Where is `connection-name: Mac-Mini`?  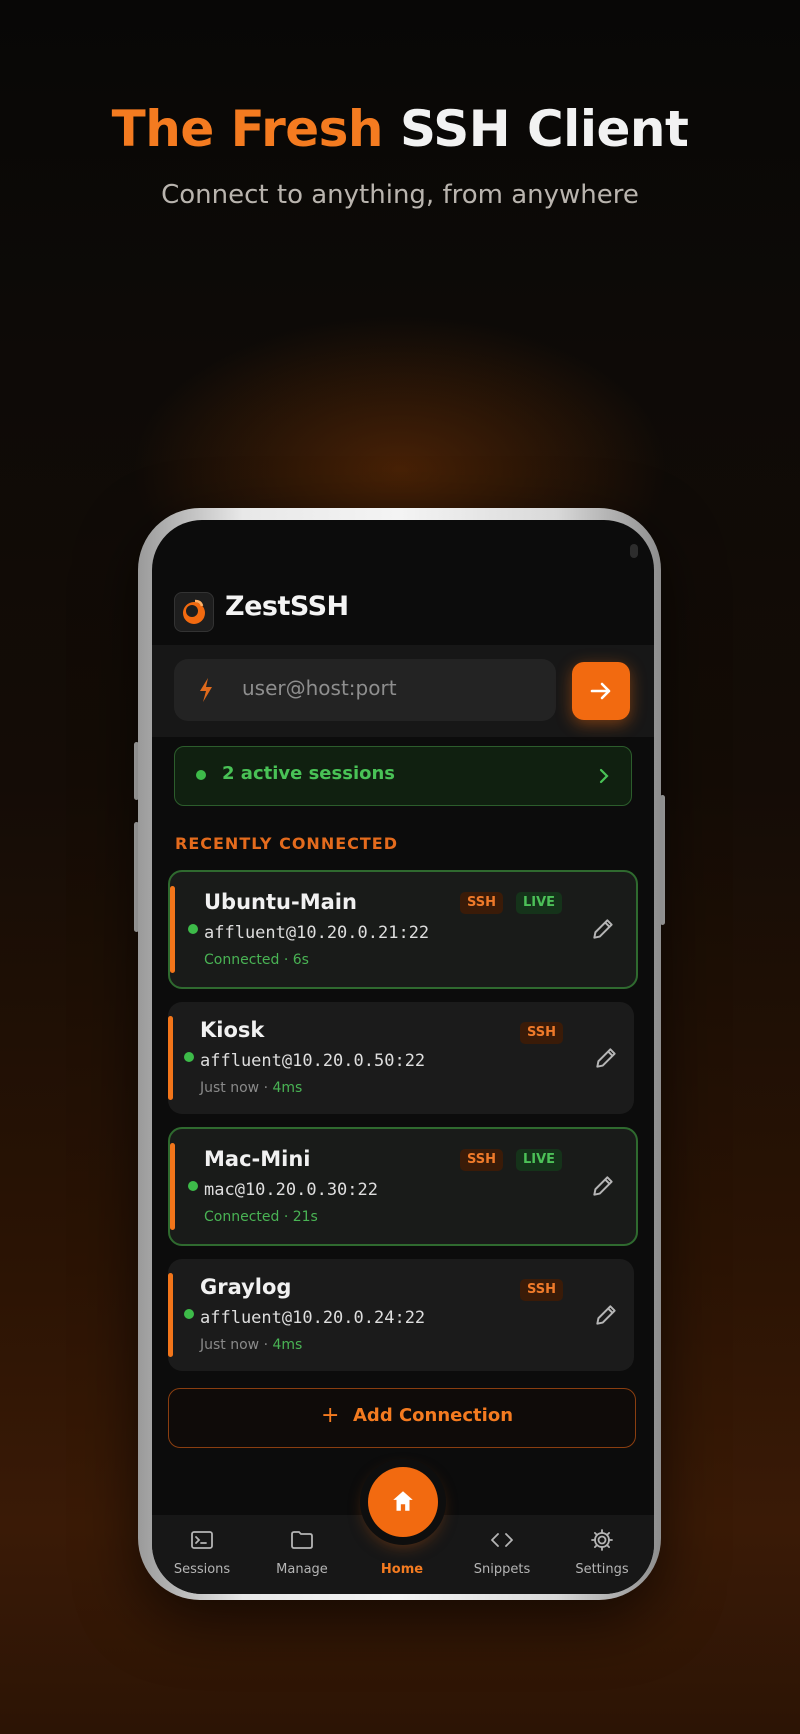 connection-name: Mac-Mini is located at coordinates (257, 1159).